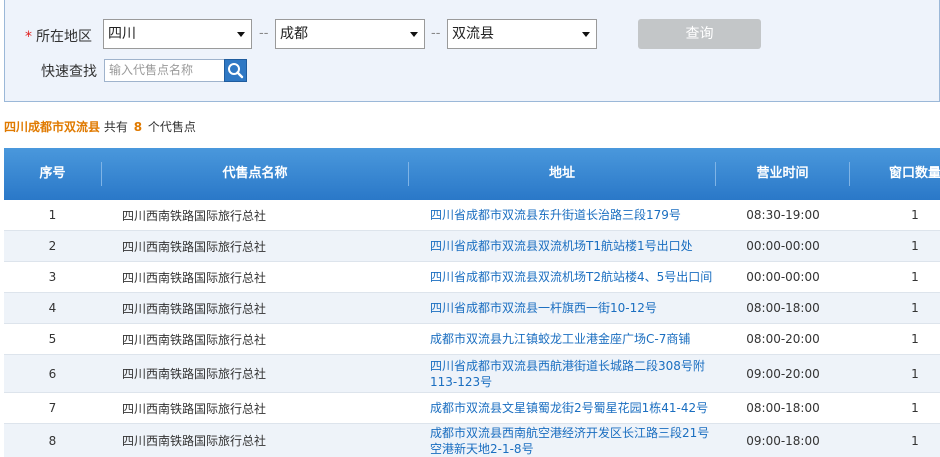  I want to click on county-value: 双流县, so click(473, 34).